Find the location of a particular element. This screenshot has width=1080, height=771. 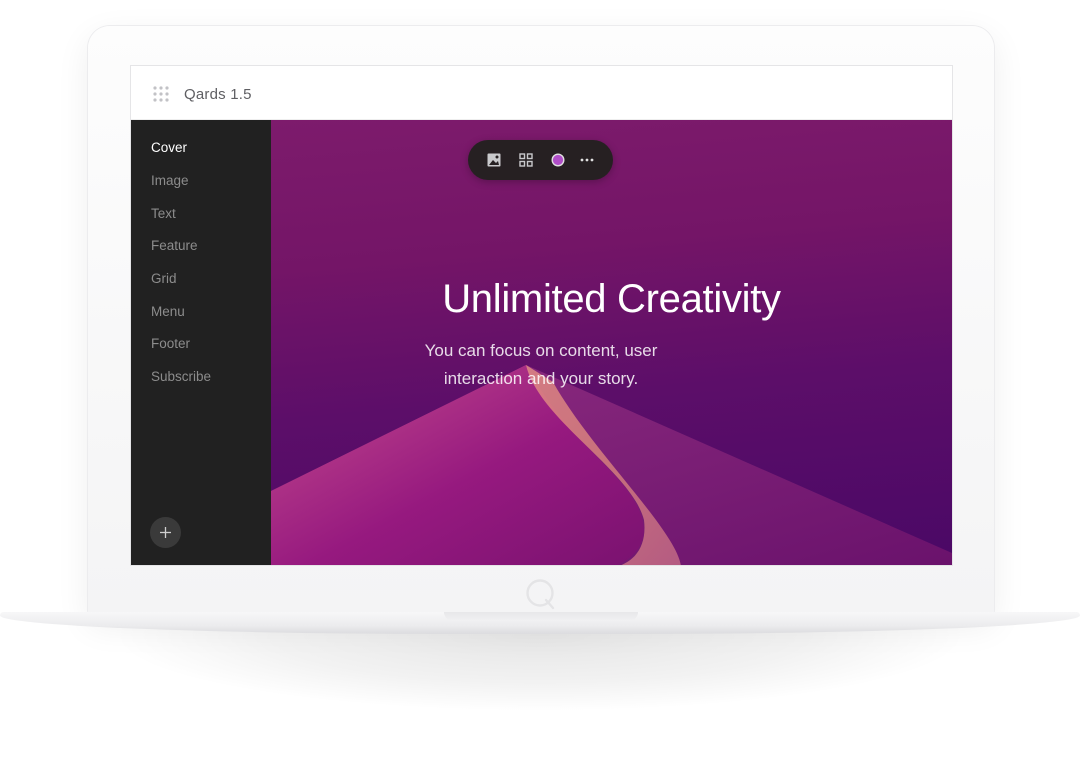

hero-subtitle-line-1: You can focus on content, user is located at coordinates (541, 350).